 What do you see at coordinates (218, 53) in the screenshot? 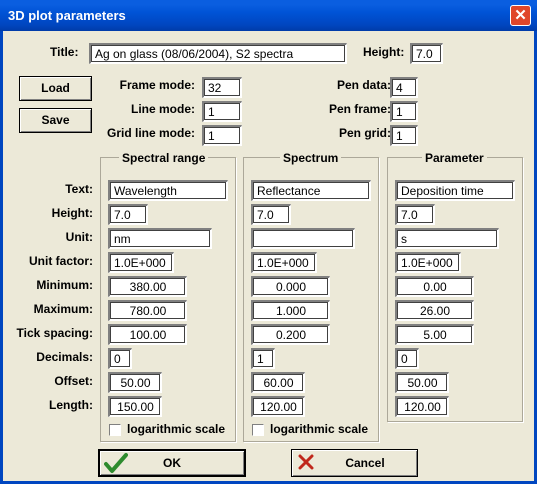
I see `title-input: Ag on glass (08/06/2004), S2 spectra` at bounding box center [218, 53].